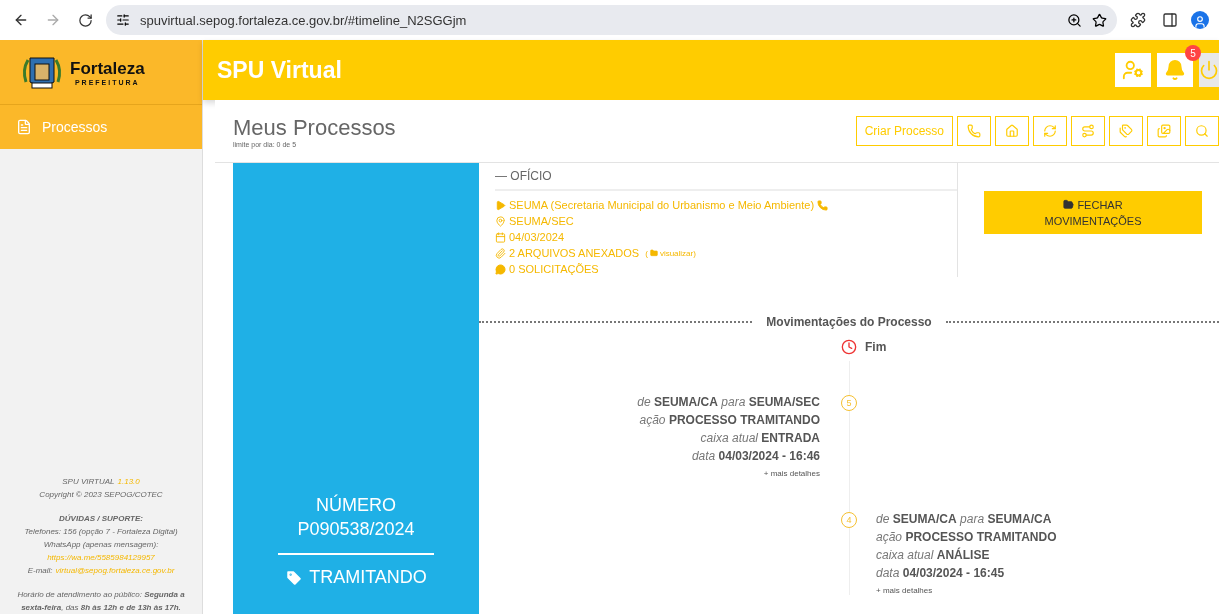 This screenshot has width=1219, height=614. I want to click on email-link: virtual@sepog.fortaleza.ce.gov.br, so click(115, 570).